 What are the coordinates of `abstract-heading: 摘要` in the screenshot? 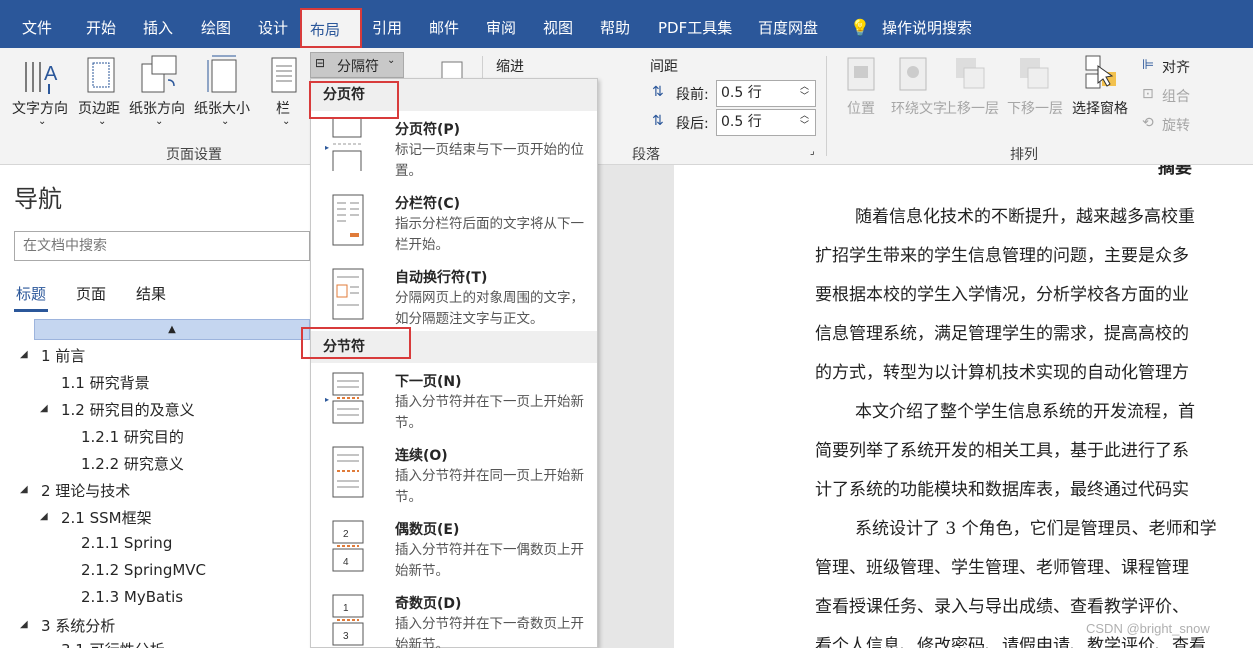 It's located at (1175, 171).